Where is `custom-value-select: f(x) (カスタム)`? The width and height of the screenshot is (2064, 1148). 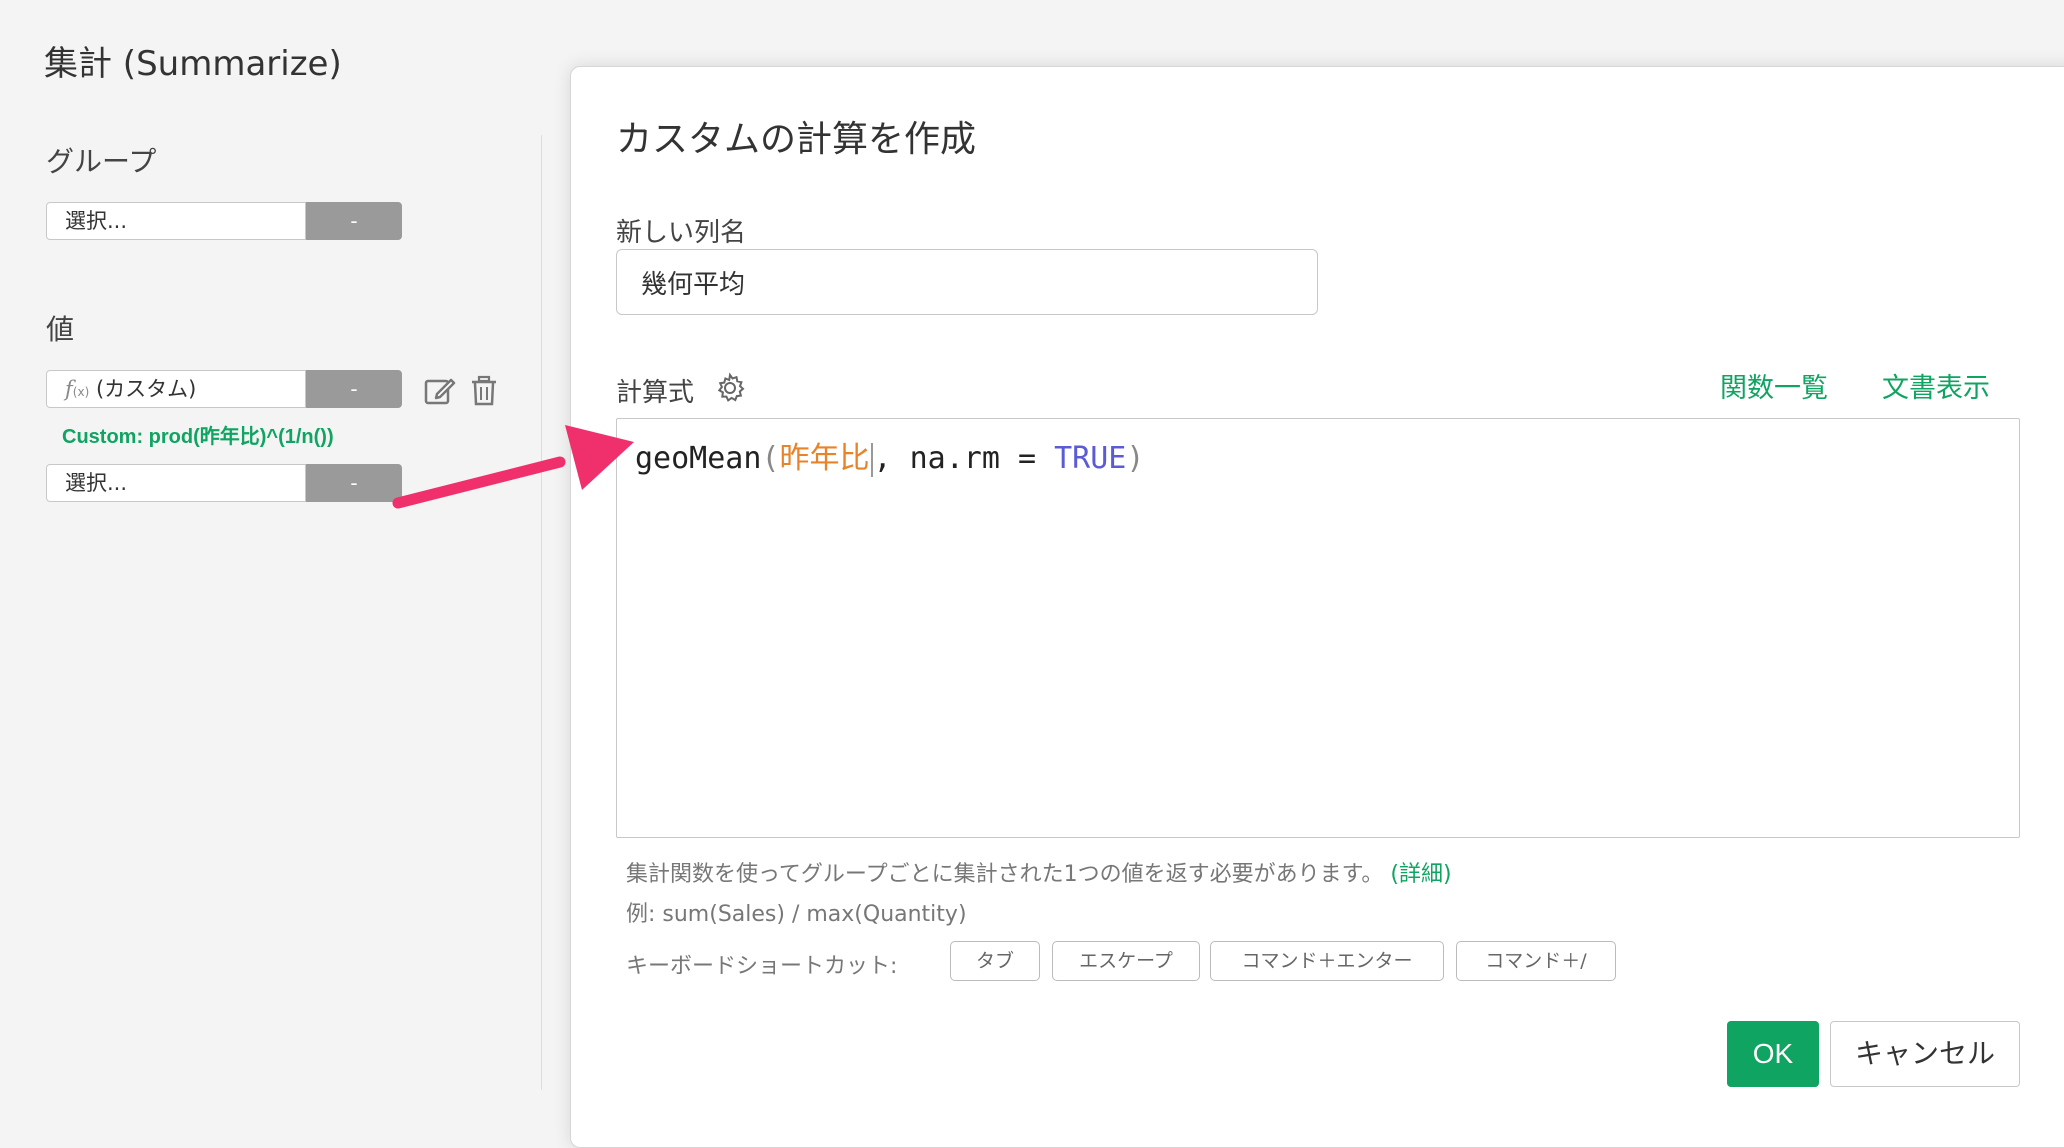 custom-value-select: f(x) (カスタム) is located at coordinates (176, 389).